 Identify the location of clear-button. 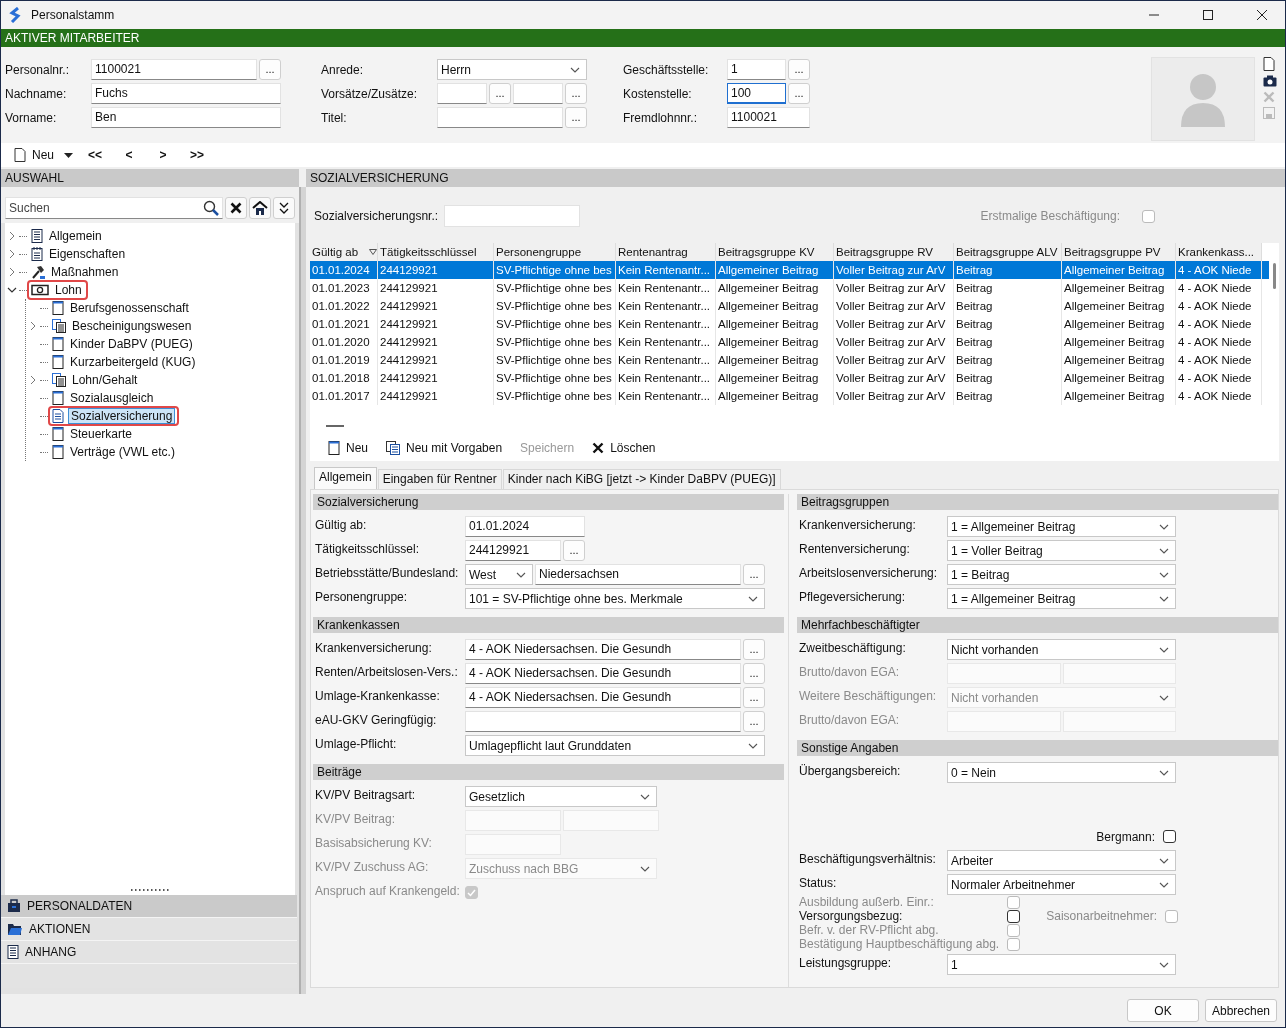
(236, 208).